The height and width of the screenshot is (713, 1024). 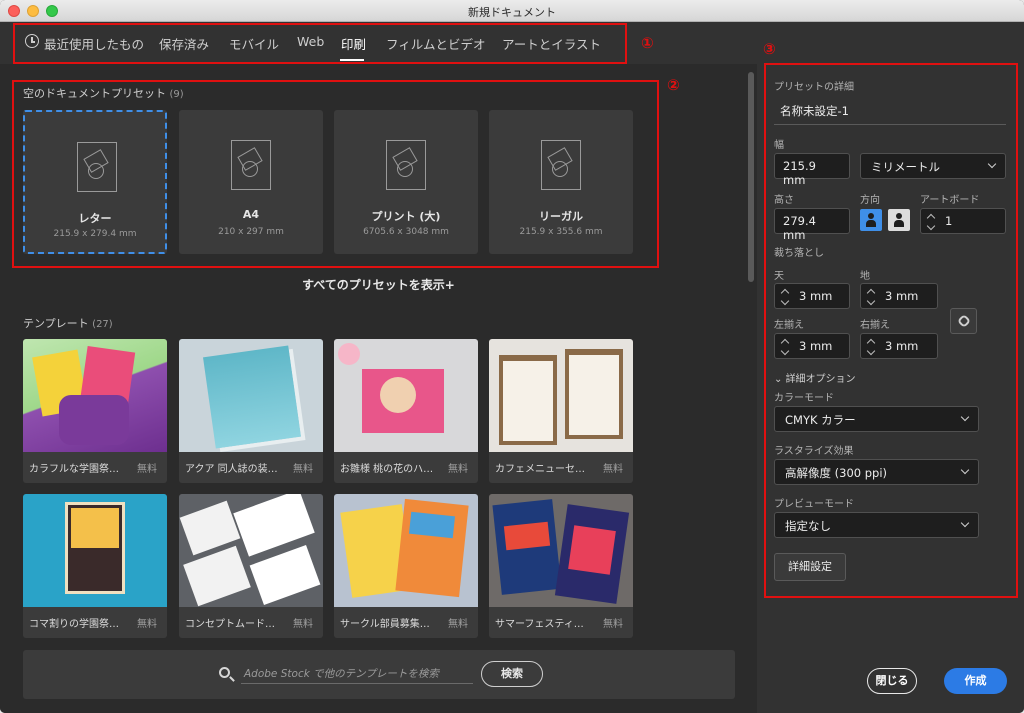 What do you see at coordinates (814, 111) in the screenshot?
I see `document-name-field: 名称未設定-1` at bounding box center [814, 111].